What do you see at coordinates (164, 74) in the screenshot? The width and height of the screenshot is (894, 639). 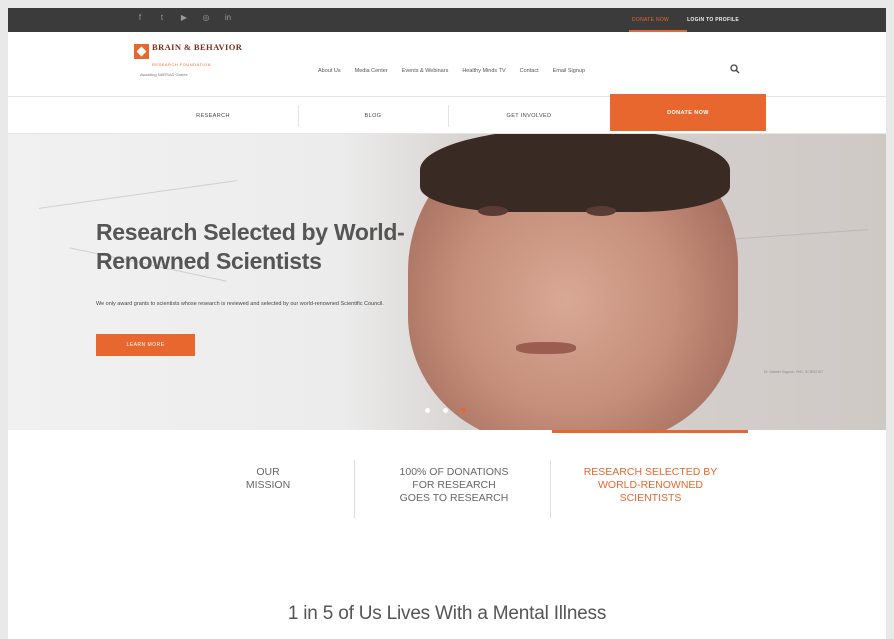 I see `logo-tagline: Awarding NARSAD Grants` at bounding box center [164, 74].